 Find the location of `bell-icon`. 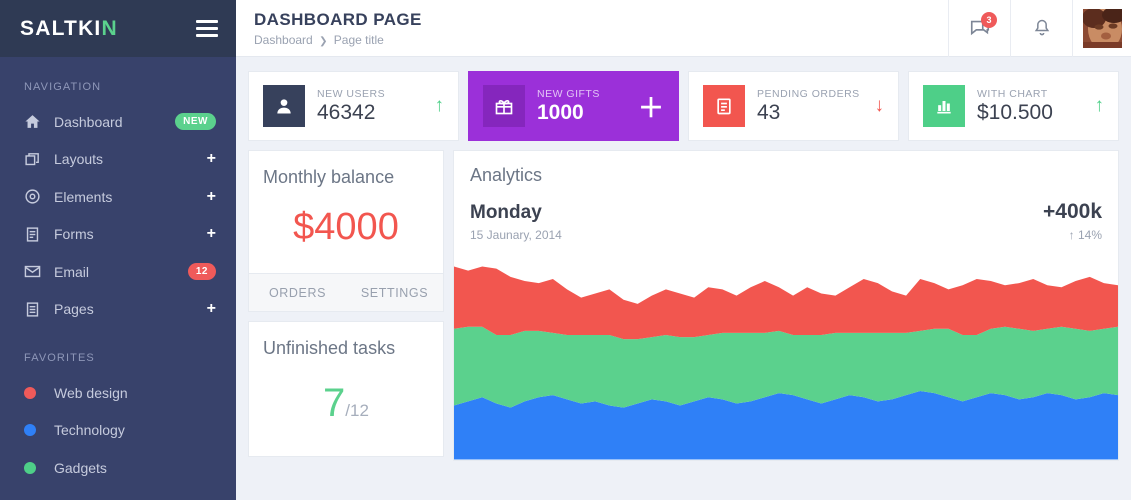

bell-icon is located at coordinates (1041, 27).